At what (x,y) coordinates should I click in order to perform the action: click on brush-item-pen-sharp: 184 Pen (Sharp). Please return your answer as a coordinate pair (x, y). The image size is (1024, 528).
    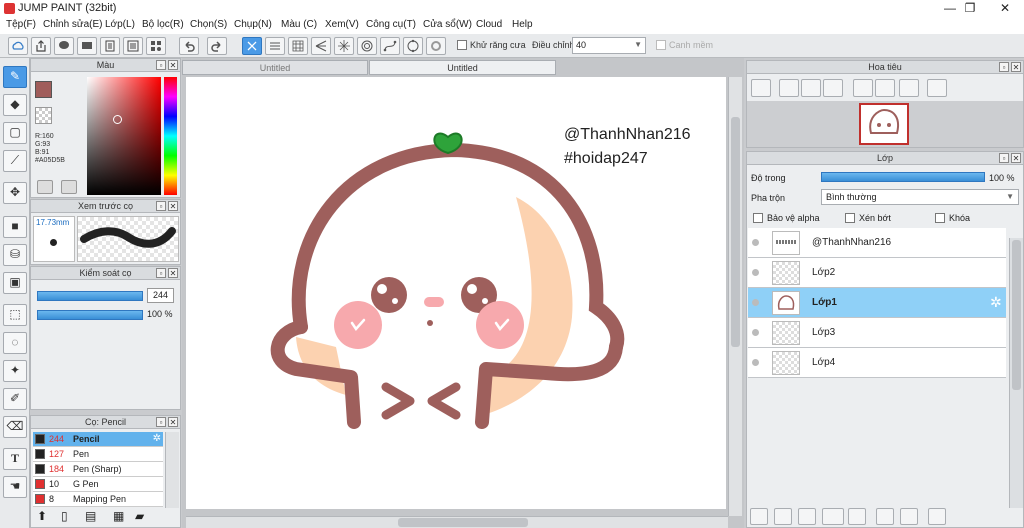
    Looking at the image, I should click on (98, 469).